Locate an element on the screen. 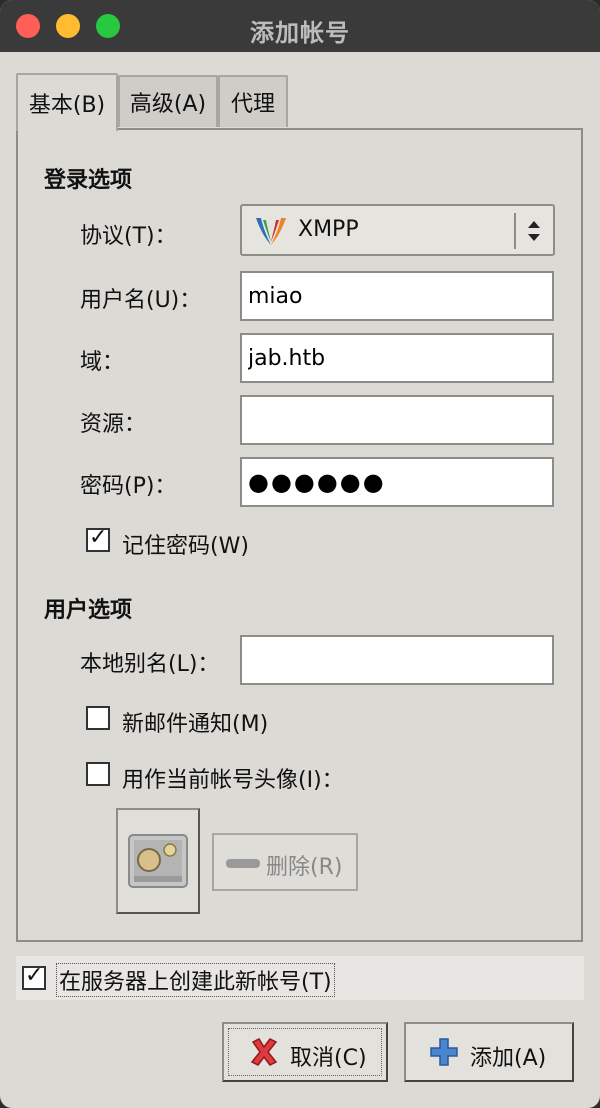 This screenshot has width=600, height=1108. password-input is located at coordinates (397, 482).